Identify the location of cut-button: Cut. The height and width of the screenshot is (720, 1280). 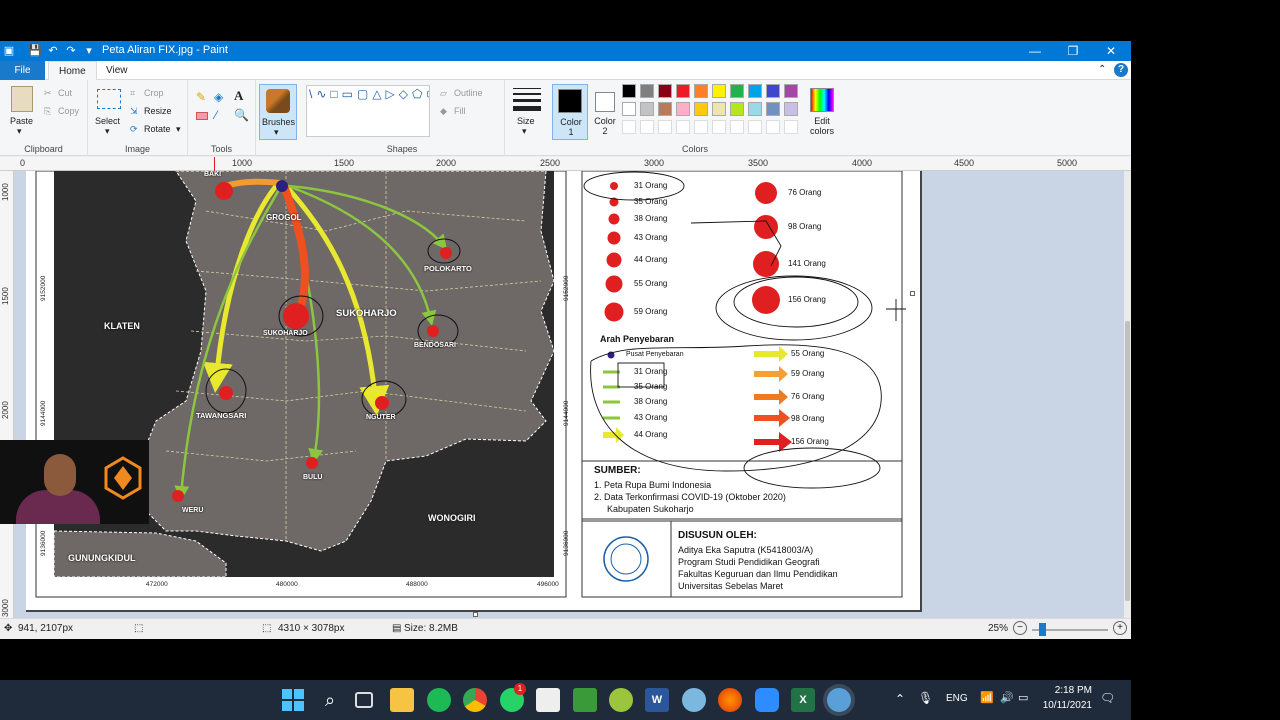
(65, 93).